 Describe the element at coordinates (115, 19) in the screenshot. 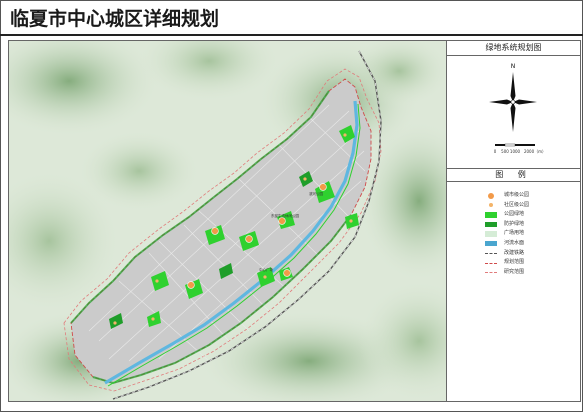

I see `page-title: 临夏市中心城区详细规划` at that location.